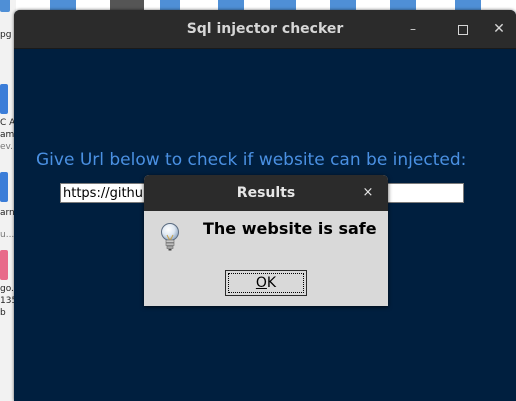 The image size is (516, 401). I want to click on dialog-close-button: ×, so click(368, 193).